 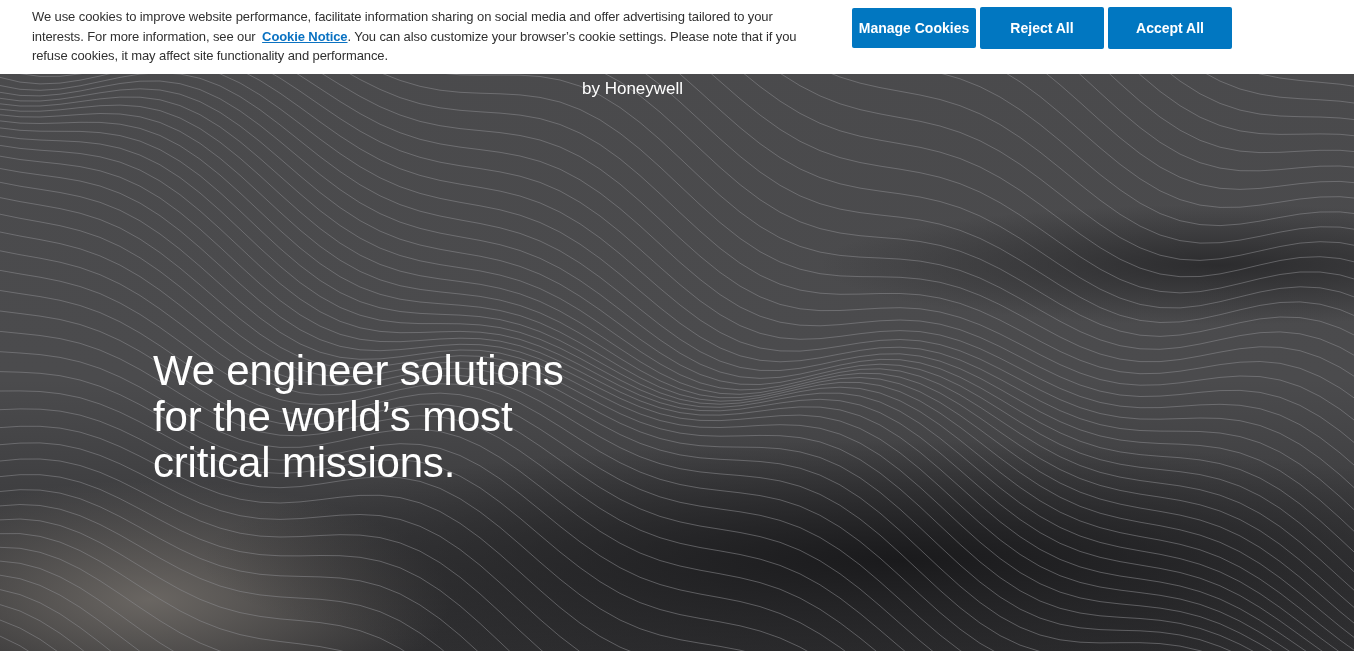 I want to click on hero-headline: critical missions., so click(x=304, y=463).